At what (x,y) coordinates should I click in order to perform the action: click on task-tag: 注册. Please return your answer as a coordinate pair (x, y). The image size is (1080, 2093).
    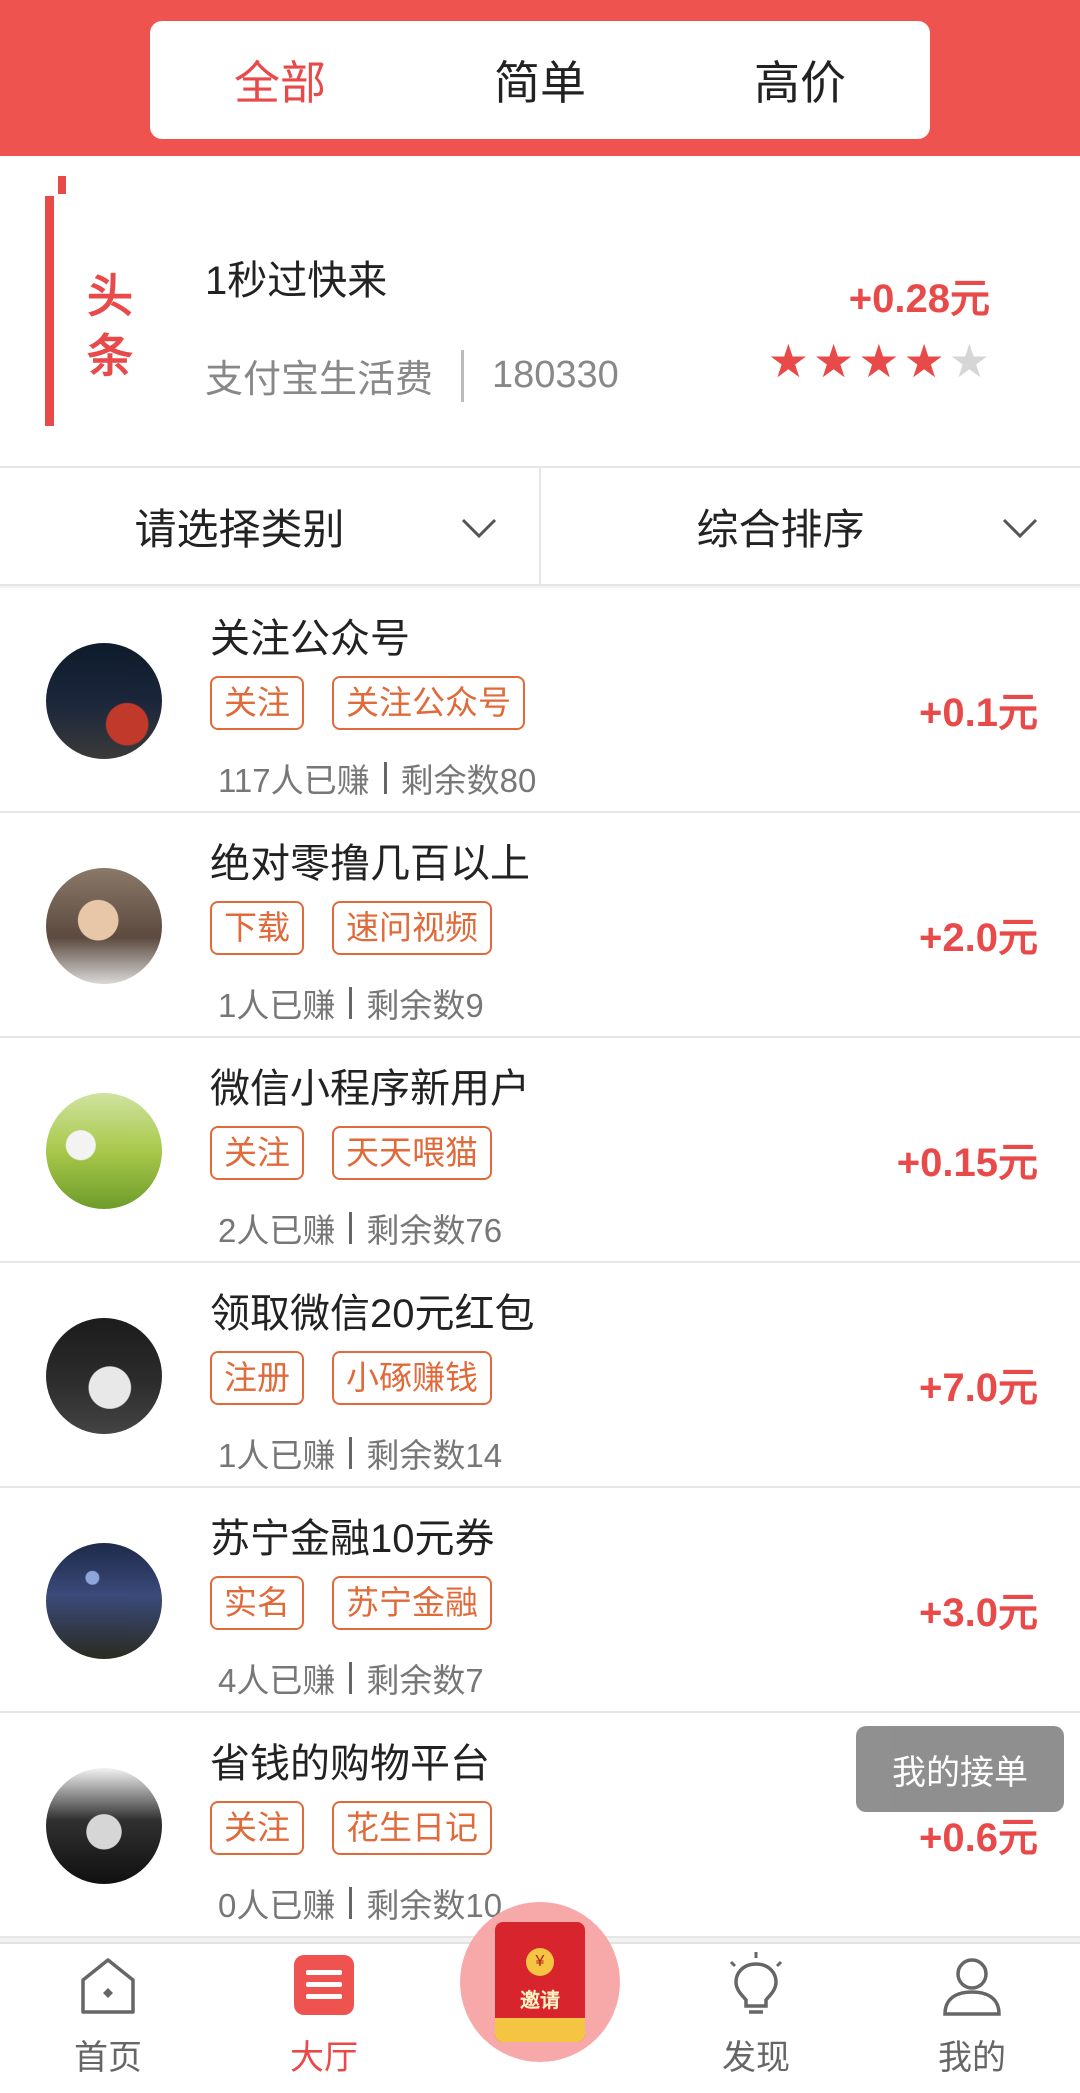
    Looking at the image, I should click on (257, 1378).